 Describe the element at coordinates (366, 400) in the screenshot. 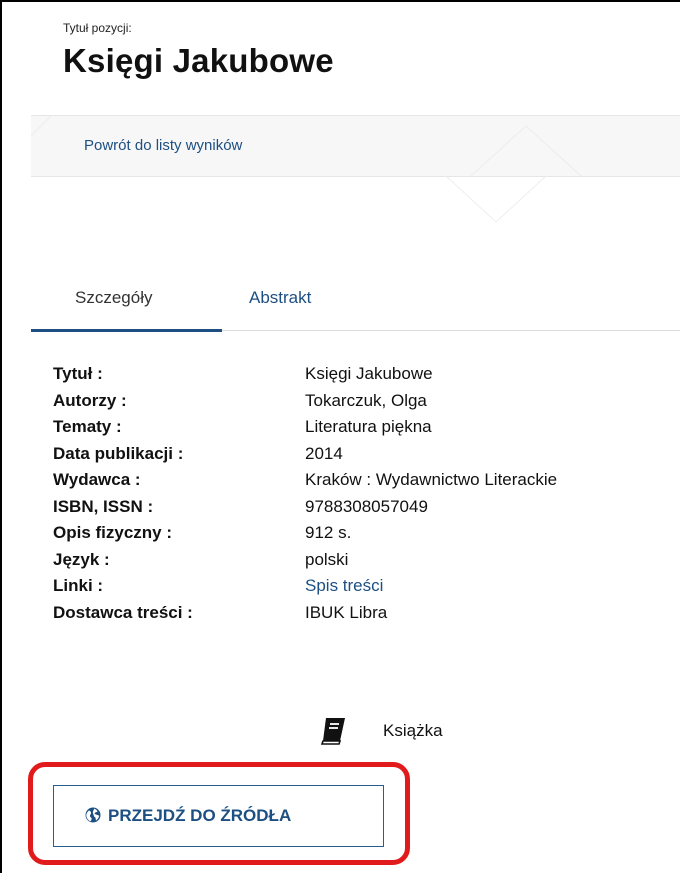

I see `detail-value: Tokarczuk, Olga` at that location.